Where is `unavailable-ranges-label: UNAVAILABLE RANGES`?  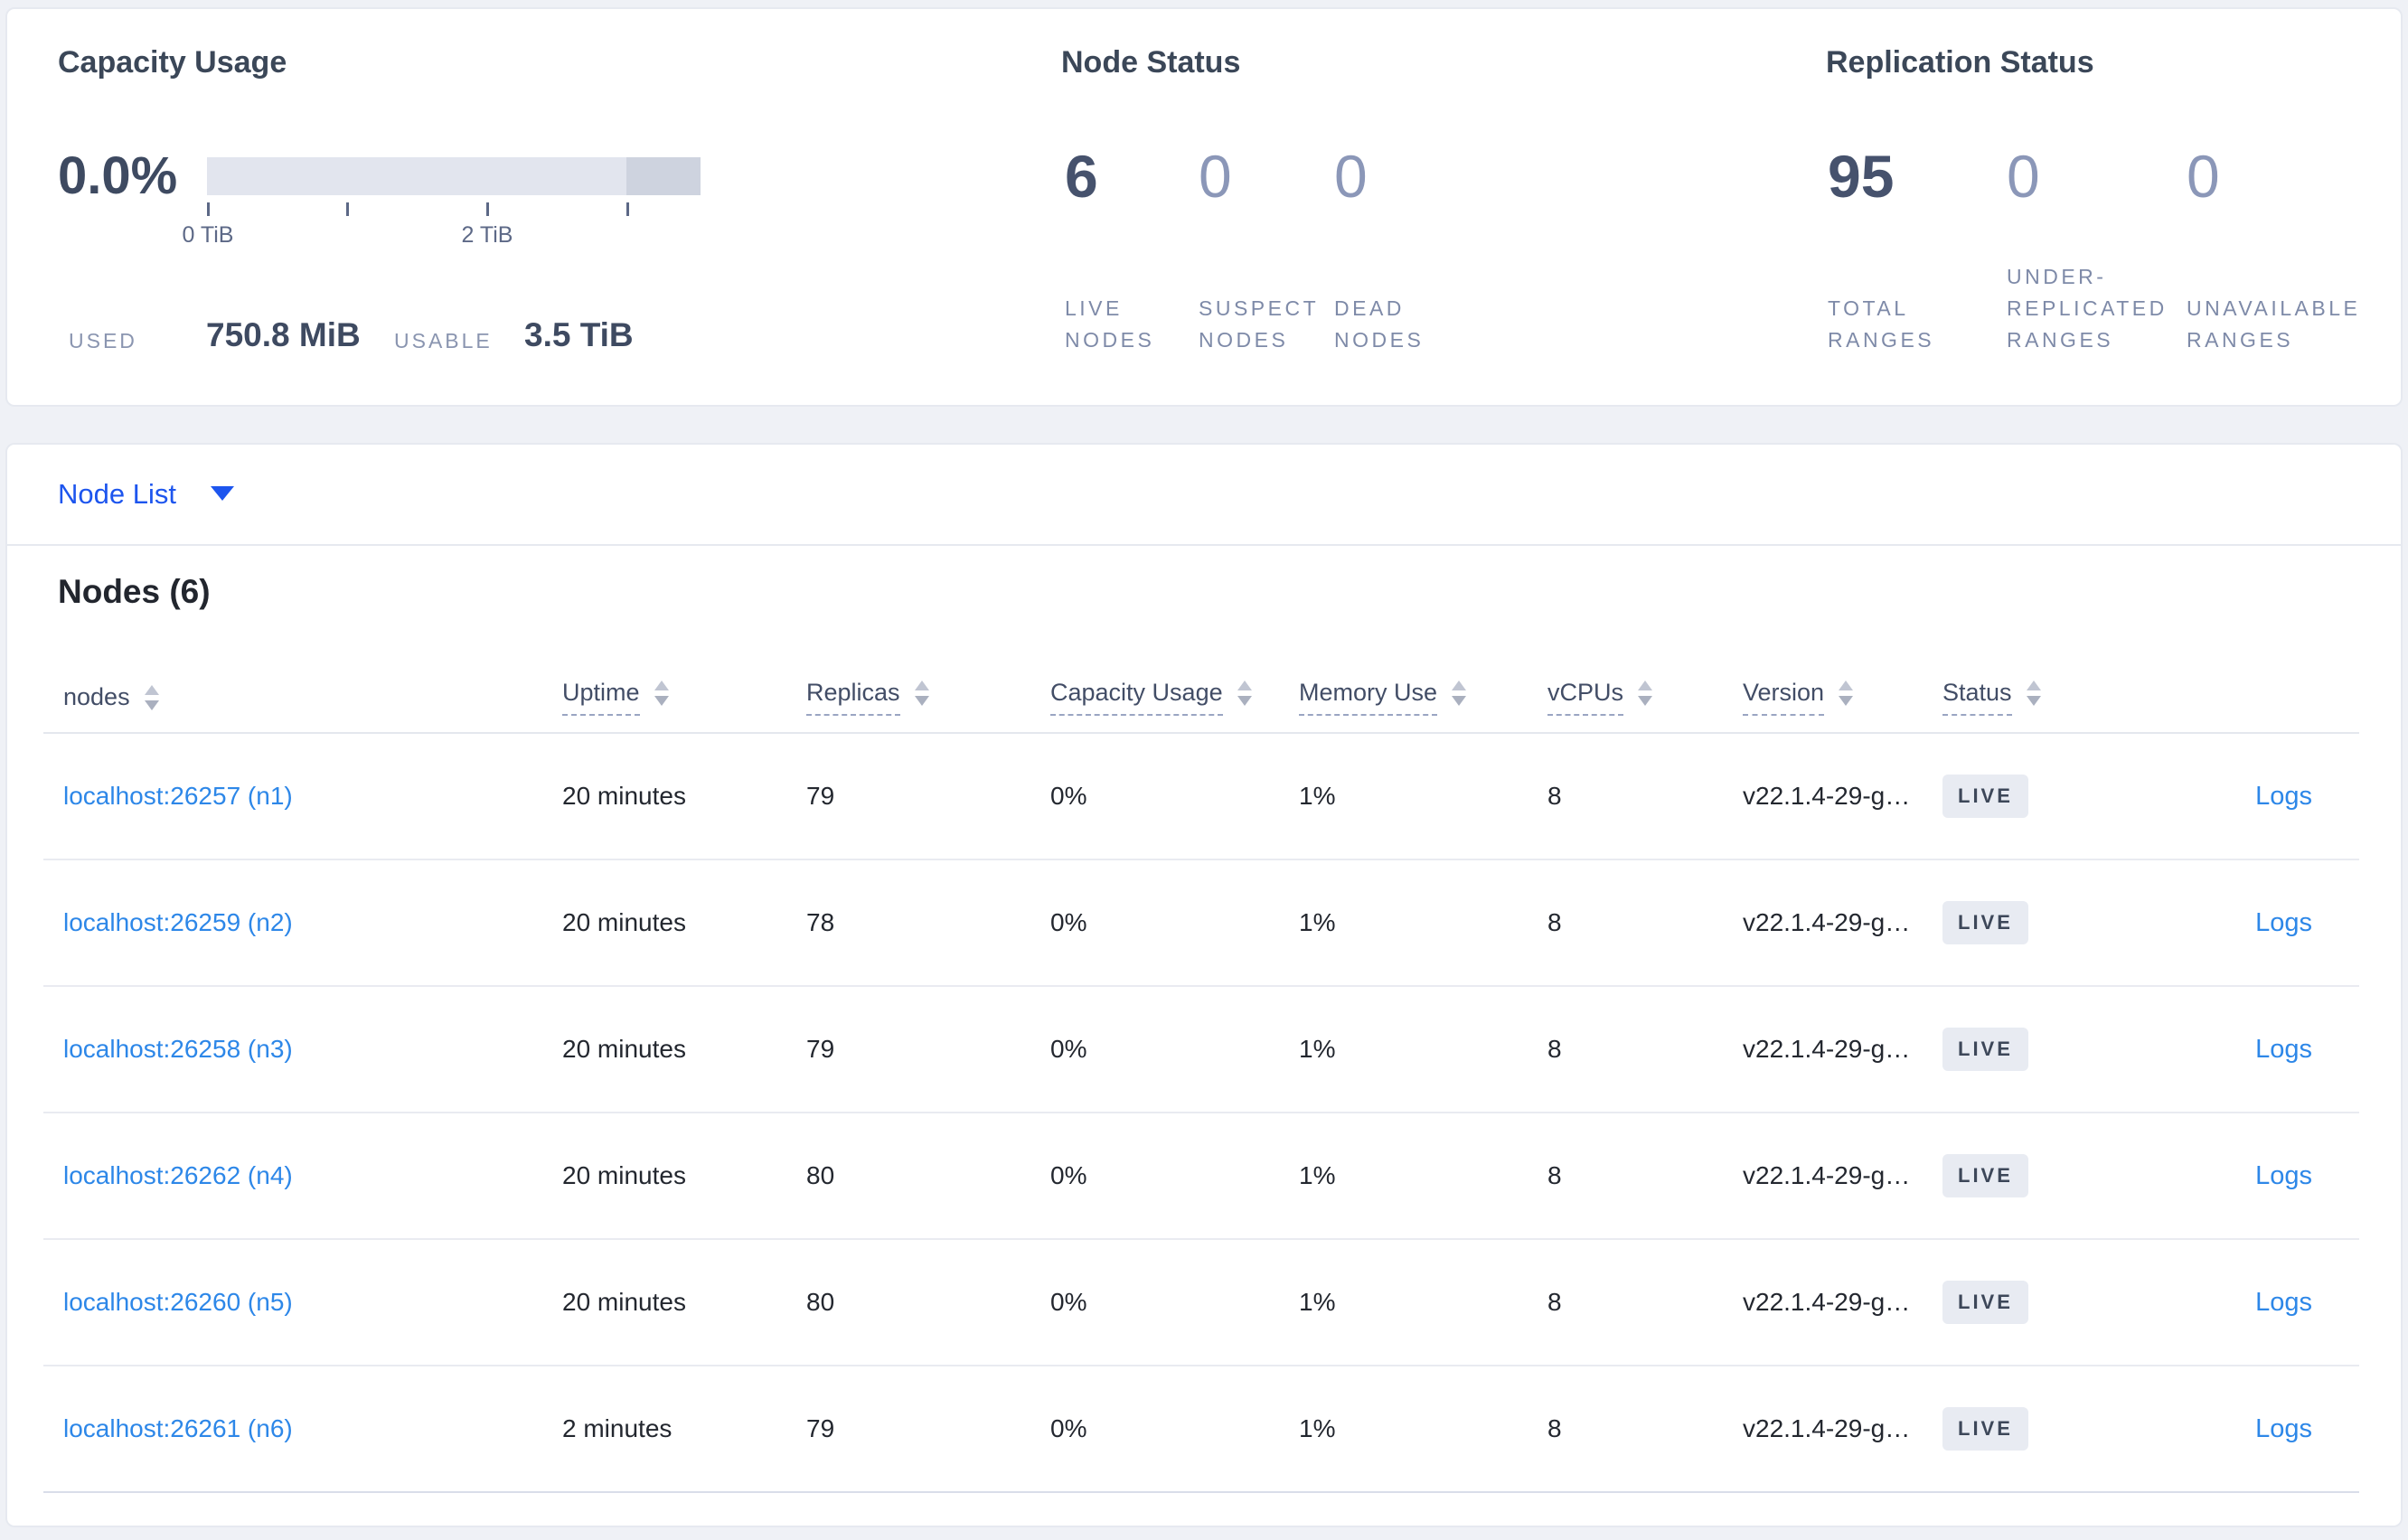
unavailable-ranges-label: UNAVAILABLE RANGES is located at coordinates (2274, 324).